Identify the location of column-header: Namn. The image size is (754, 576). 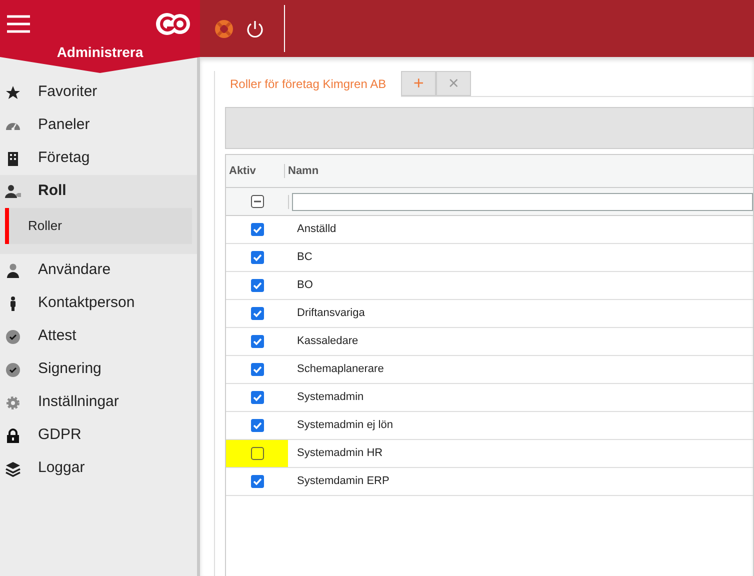
(302, 171).